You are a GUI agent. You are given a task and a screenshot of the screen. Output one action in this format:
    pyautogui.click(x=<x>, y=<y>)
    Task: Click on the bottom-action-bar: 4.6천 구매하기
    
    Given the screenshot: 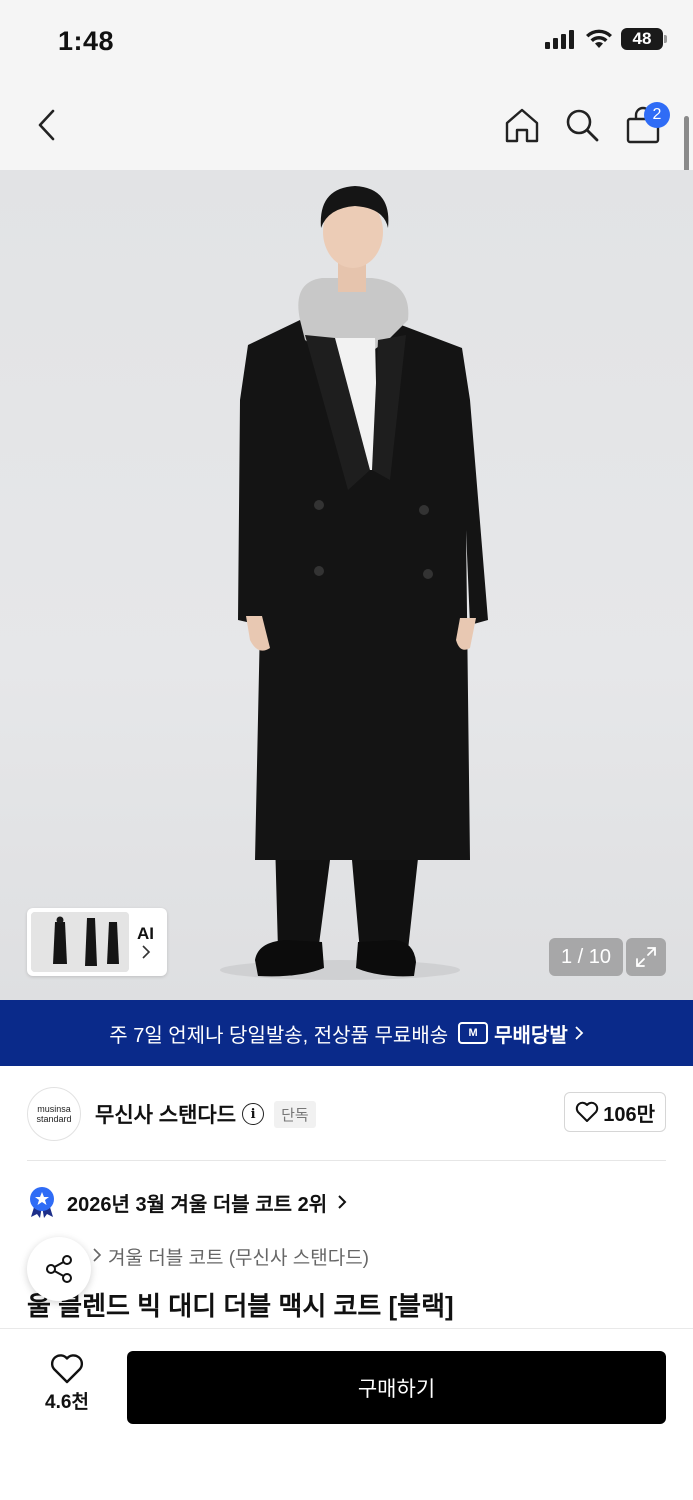 What is the action you would take?
    pyautogui.click(x=346, y=1414)
    